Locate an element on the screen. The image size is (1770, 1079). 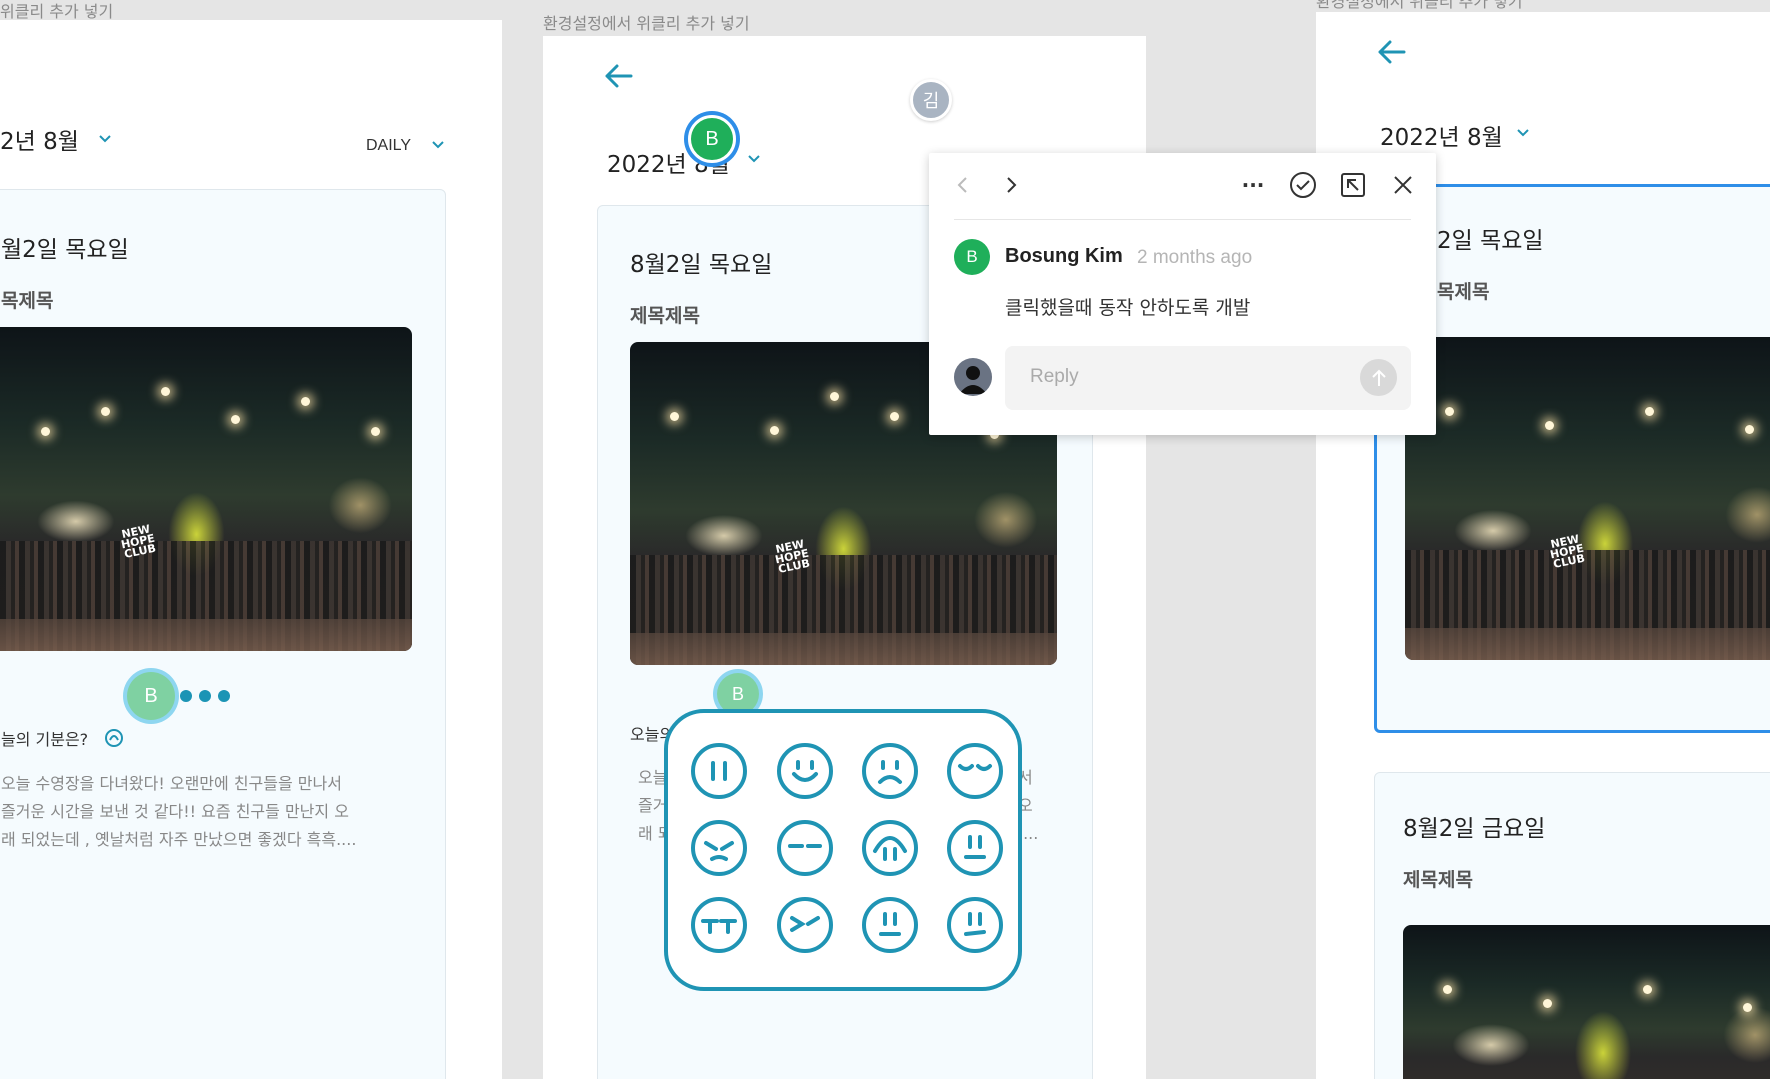
month-title: 2022년 8월 is located at coordinates (1441, 135).